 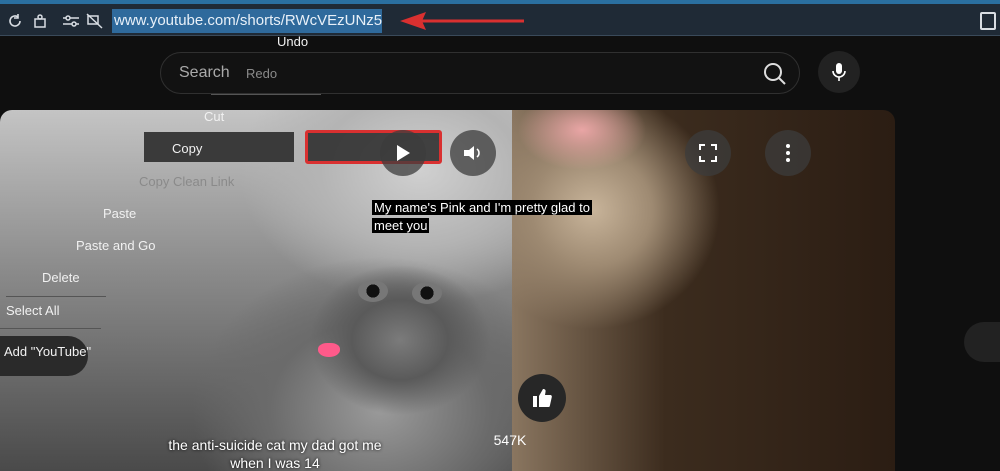 I want to click on menu-item-redo: Redo, so click(x=261, y=73).